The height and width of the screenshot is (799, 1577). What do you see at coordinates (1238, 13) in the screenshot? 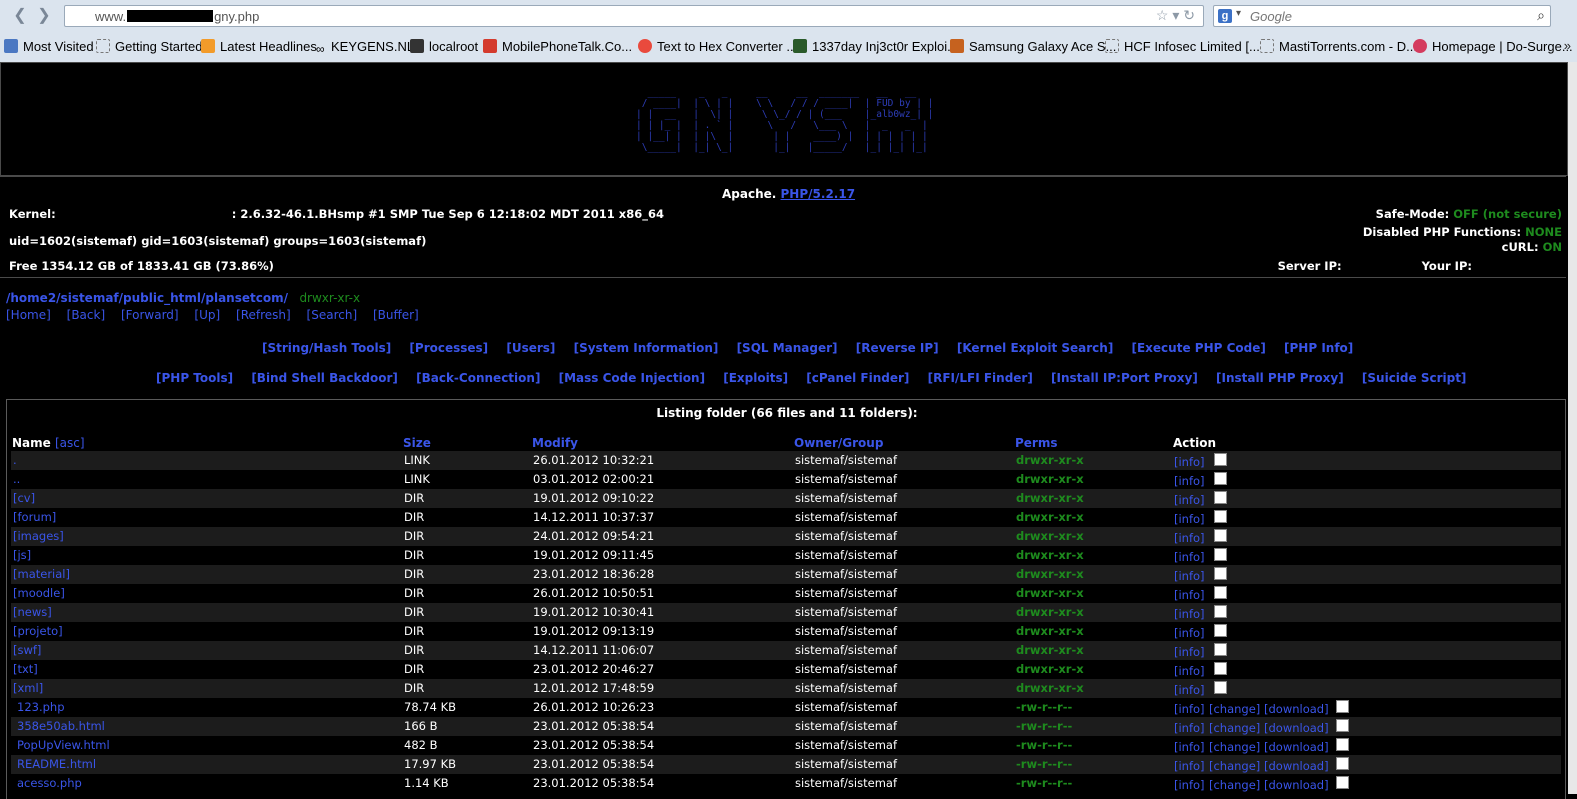
I see `engine-dropdown-icon: ▾` at bounding box center [1238, 13].